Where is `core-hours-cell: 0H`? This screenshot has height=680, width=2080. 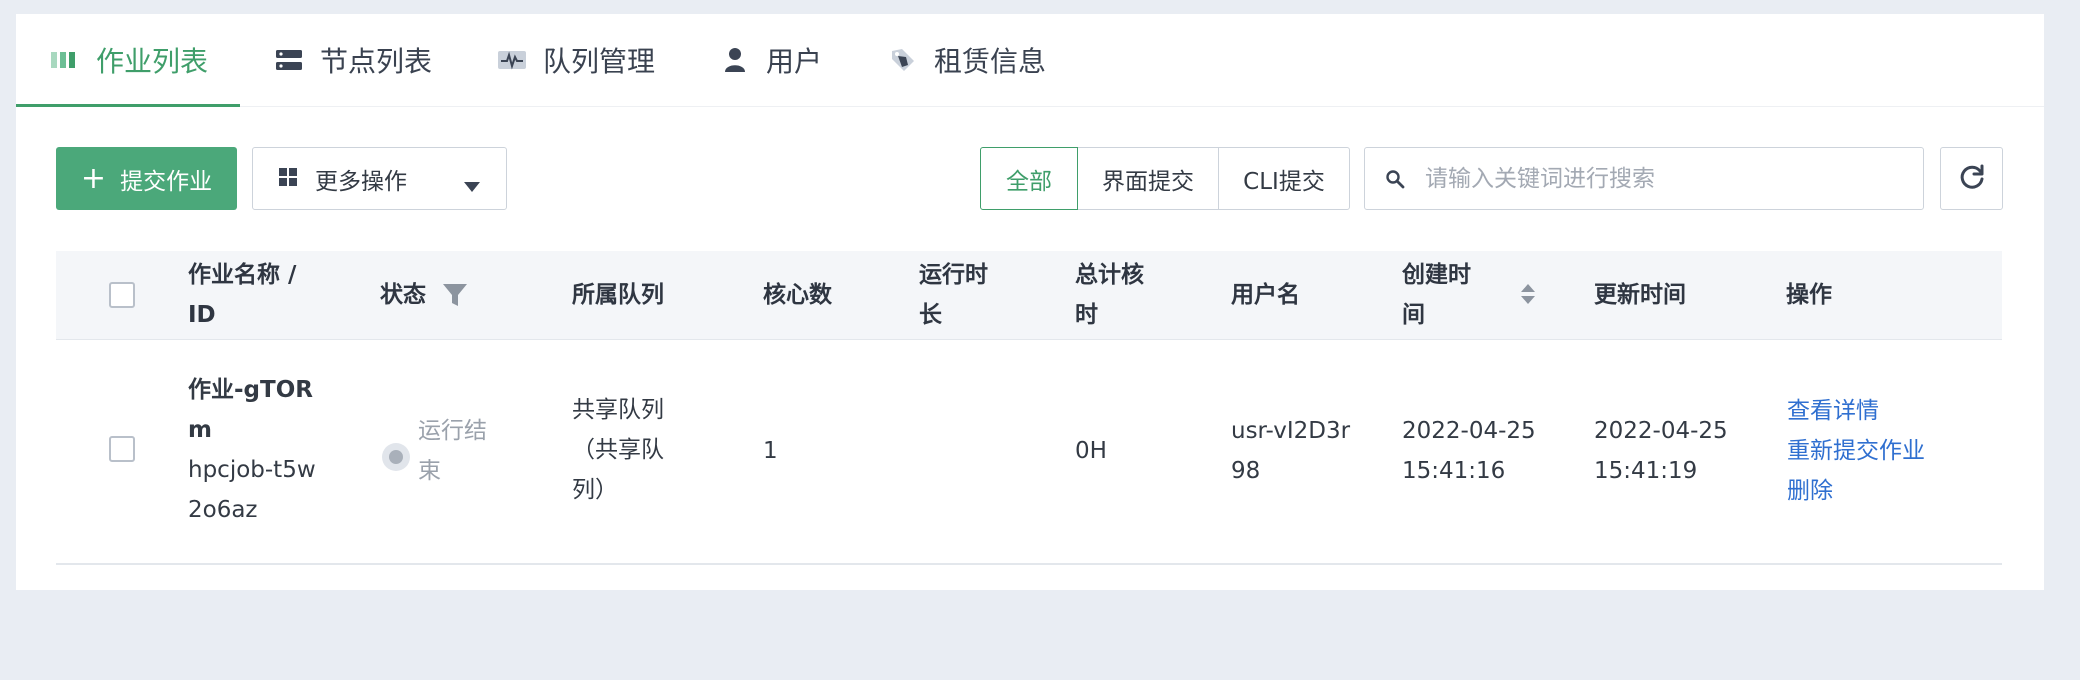 core-hours-cell: 0H is located at coordinates (1091, 451).